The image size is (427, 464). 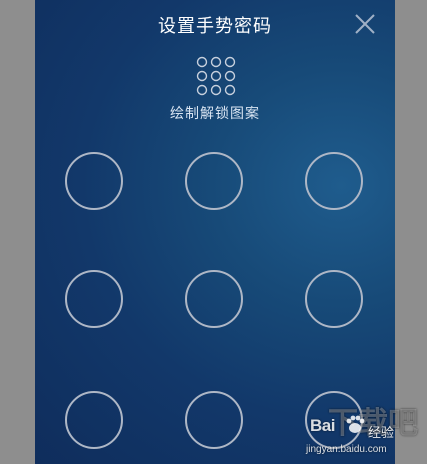 I want to click on left-backdrop, so click(x=17, y=232).